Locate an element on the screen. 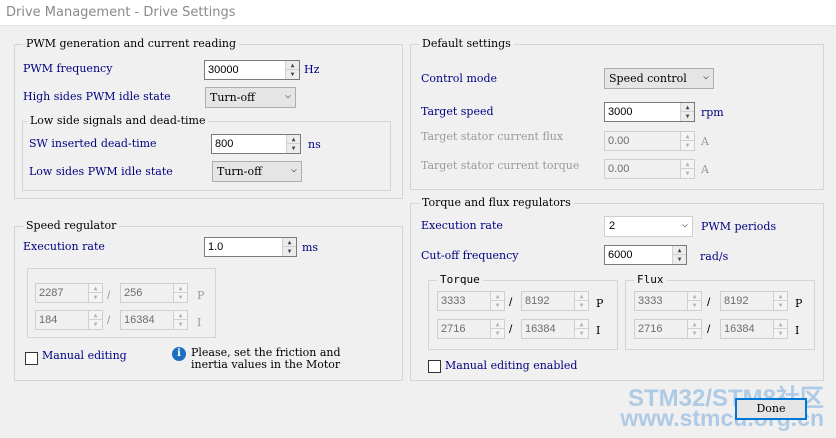  speed-regulator-title: Speed regulator is located at coordinates (71, 225).